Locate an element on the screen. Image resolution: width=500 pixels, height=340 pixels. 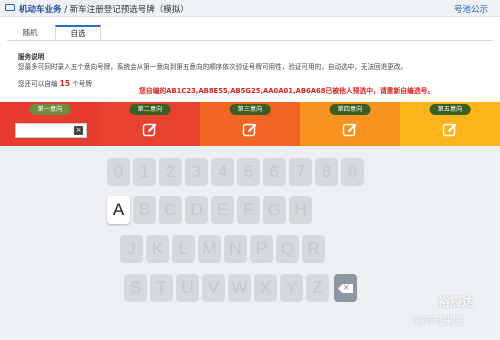
intention-slot-4: 第四意向 is located at coordinates (350, 124).